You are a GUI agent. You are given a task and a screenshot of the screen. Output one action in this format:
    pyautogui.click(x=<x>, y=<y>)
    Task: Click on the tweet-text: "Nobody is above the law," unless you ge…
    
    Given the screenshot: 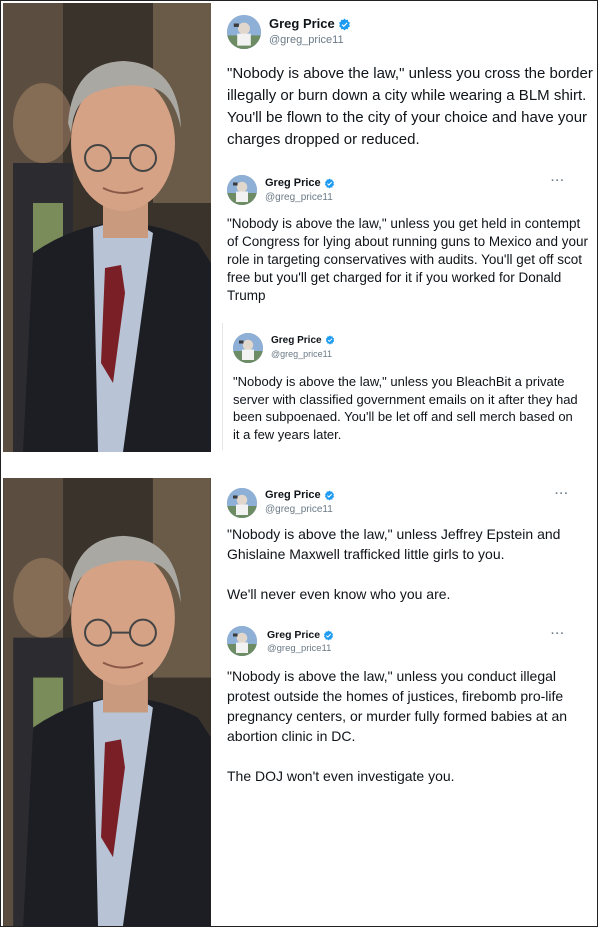 What is the action you would take?
    pyautogui.click(x=407, y=259)
    